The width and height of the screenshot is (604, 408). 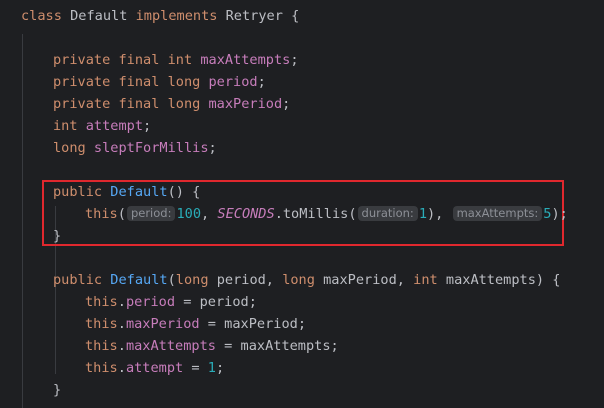 What do you see at coordinates (151, 148) in the screenshot?
I see `field-name: sleptForMillis` at bounding box center [151, 148].